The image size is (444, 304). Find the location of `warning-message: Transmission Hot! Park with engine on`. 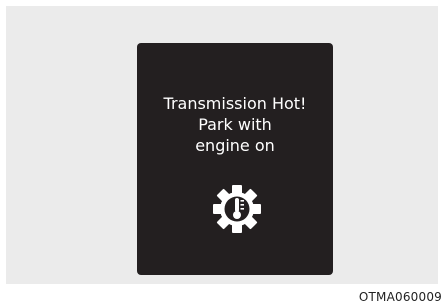

warning-message: Transmission Hot! Park with engine on is located at coordinates (235, 124).